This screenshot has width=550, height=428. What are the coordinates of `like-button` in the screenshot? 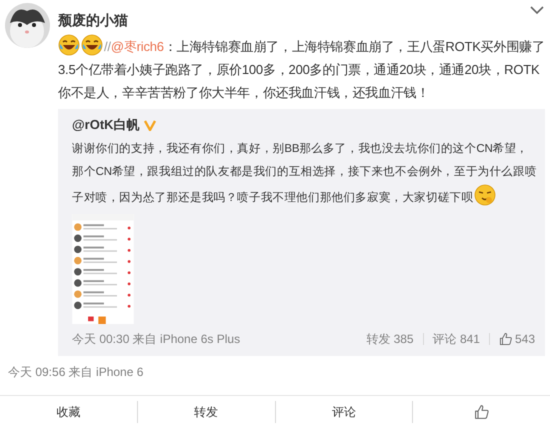 It's located at (482, 412).